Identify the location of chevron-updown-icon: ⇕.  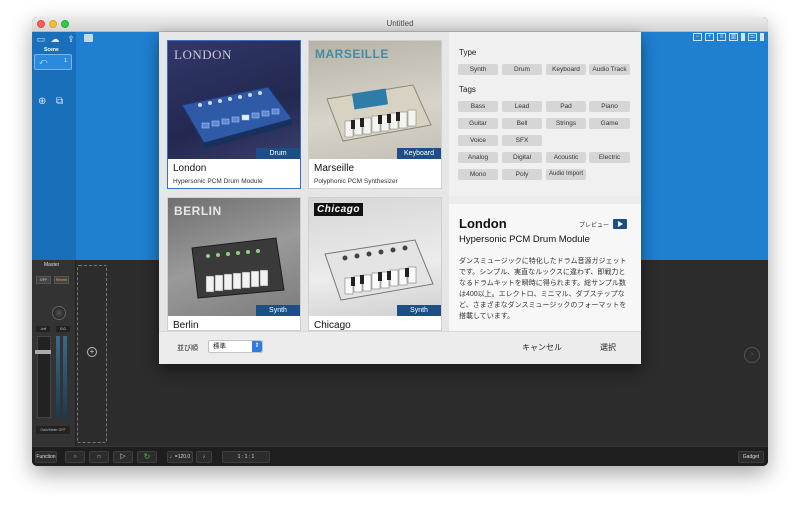
(257, 346).